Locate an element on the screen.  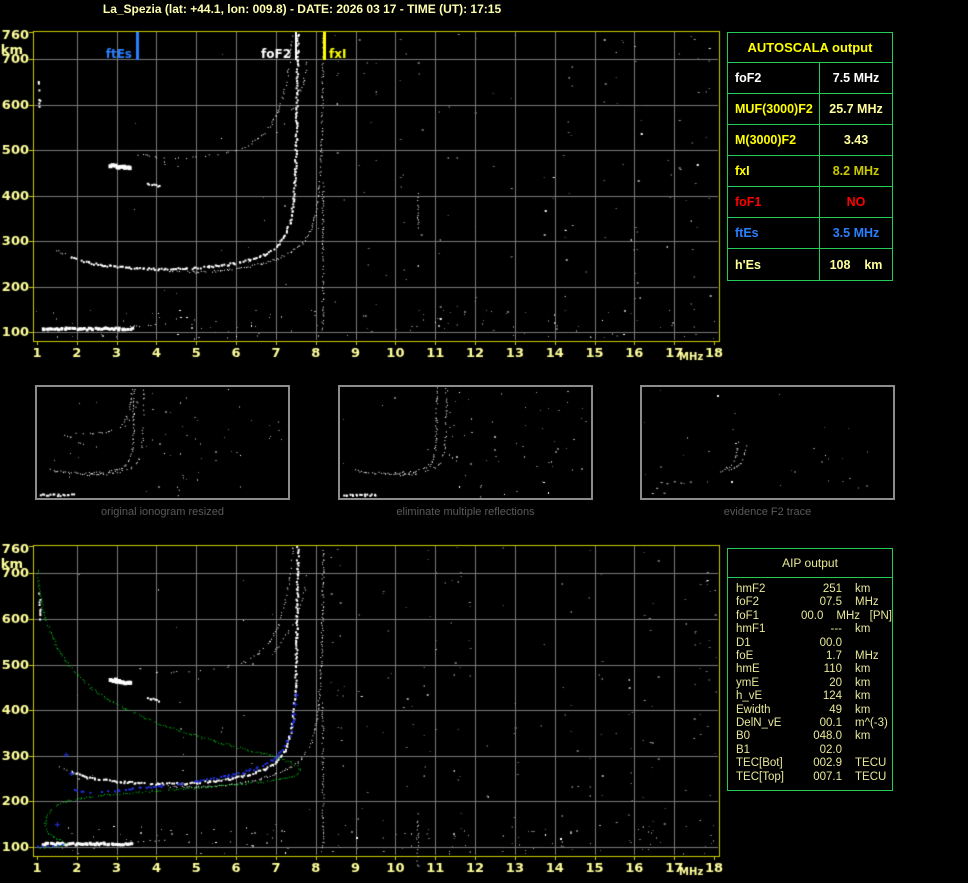
panel2-caption: eliminate multiple reflections is located at coordinates (465, 512).